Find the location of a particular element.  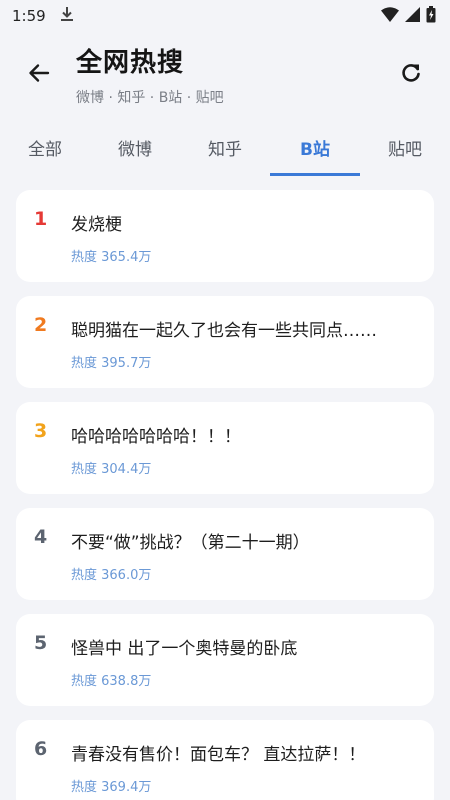

tab-bar: 全部 微博 知乎 B站 贴吧 is located at coordinates (225, 147).